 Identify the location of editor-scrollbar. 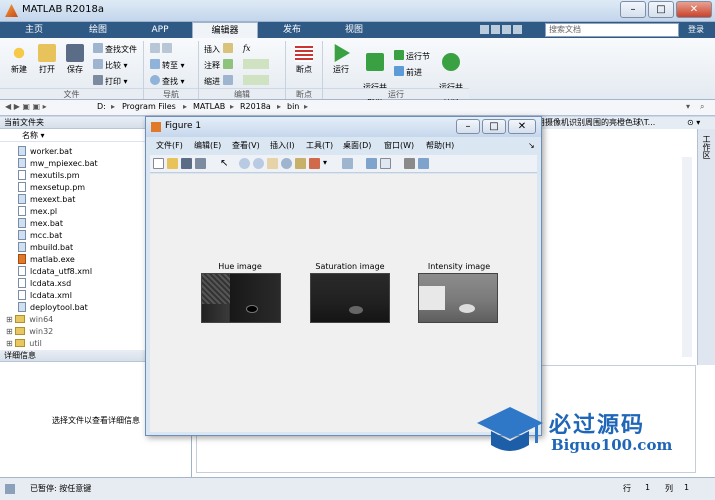
(687, 257).